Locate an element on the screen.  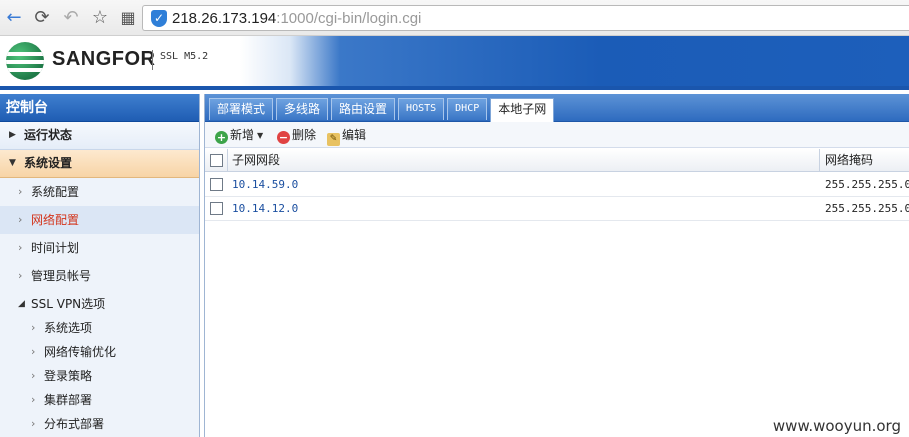
sidebar-leaf-label: 登录策略 is located at coordinates (68, 376).